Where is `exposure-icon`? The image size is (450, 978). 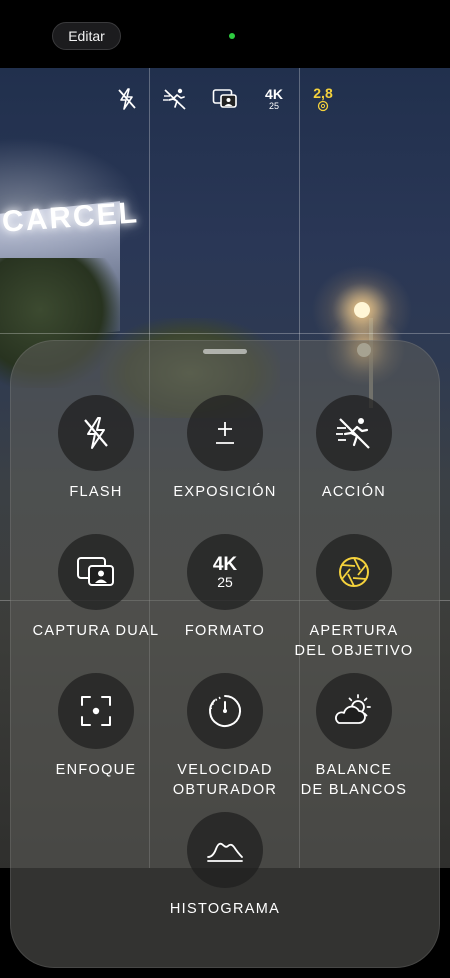 exposure-icon is located at coordinates (225, 433).